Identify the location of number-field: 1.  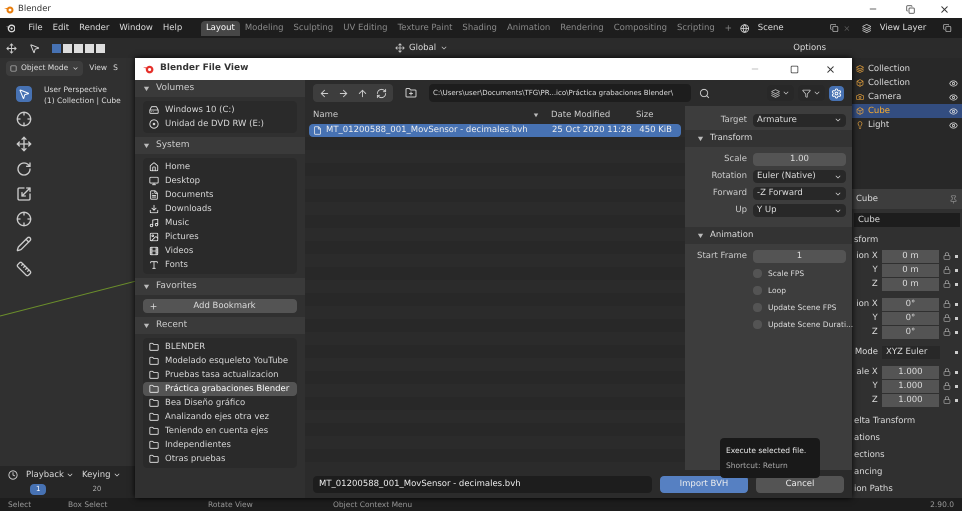
(799, 256).